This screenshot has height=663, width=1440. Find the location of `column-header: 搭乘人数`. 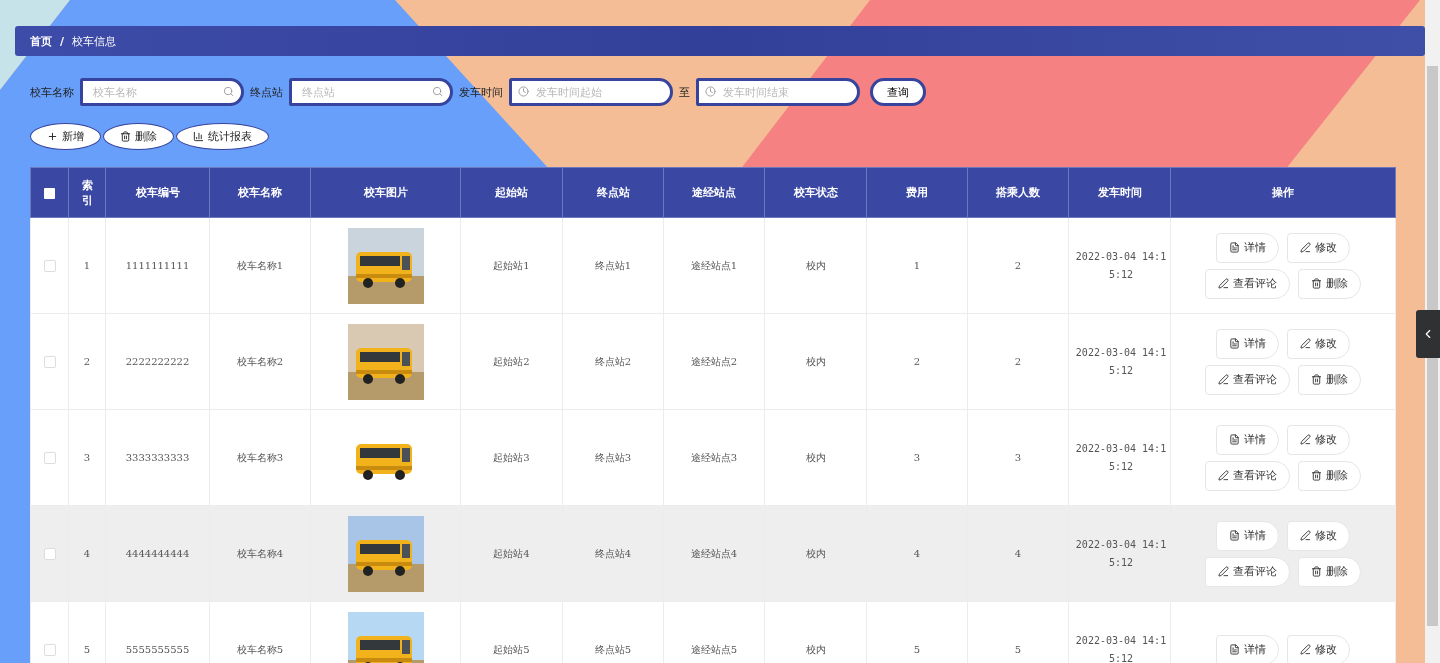

column-header: 搭乘人数 is located at coordinates (1018, 192).